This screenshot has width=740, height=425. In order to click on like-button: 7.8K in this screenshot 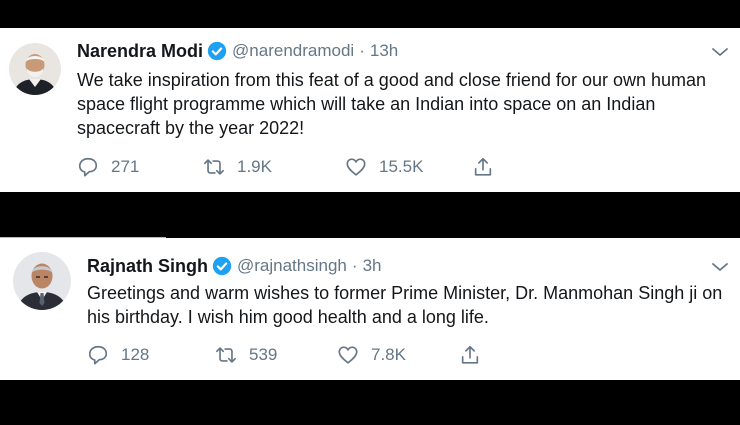, I will do `click(398, 355)`.